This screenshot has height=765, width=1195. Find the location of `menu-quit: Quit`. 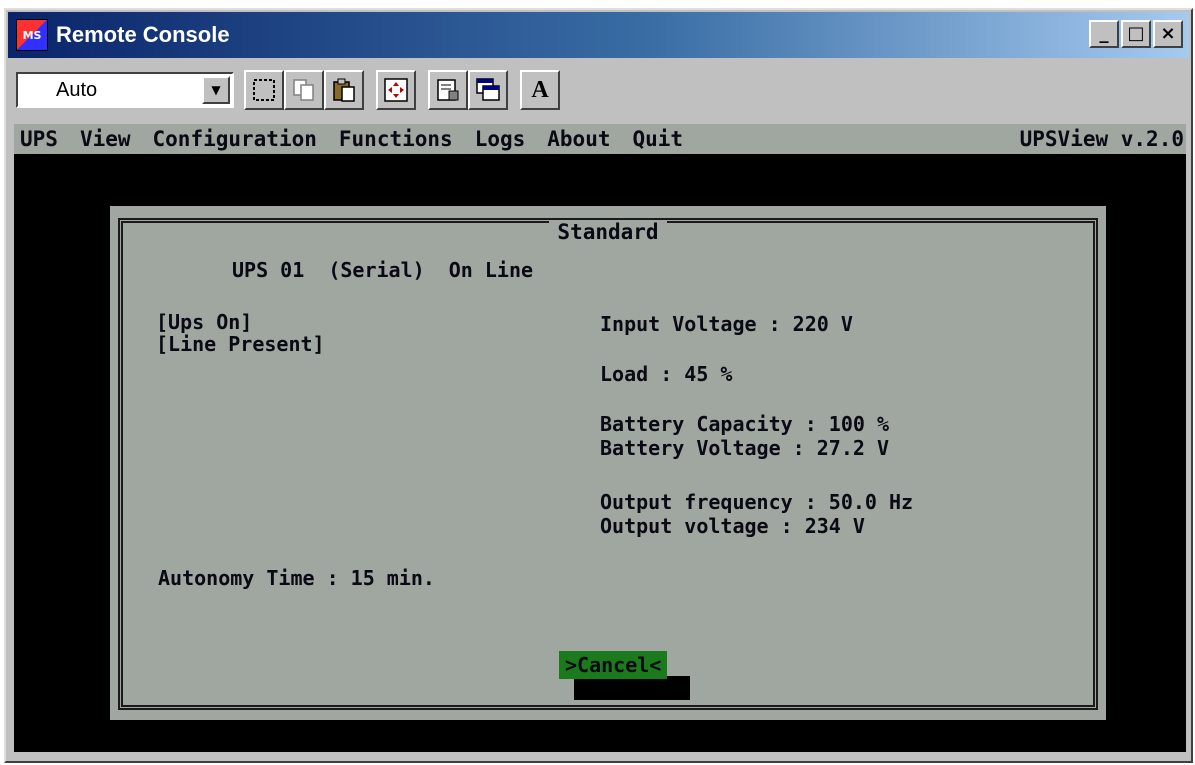

menu-quit: Quit is located at coordinates (657, 139).